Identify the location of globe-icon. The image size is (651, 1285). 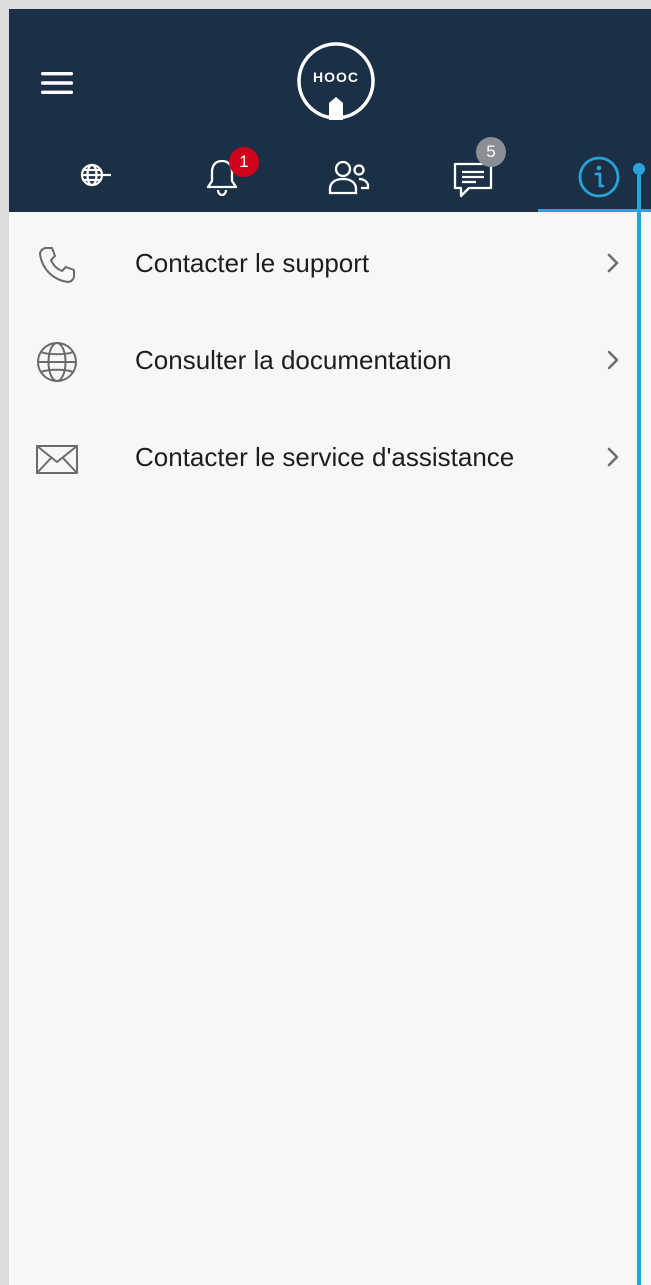
(57, 362).